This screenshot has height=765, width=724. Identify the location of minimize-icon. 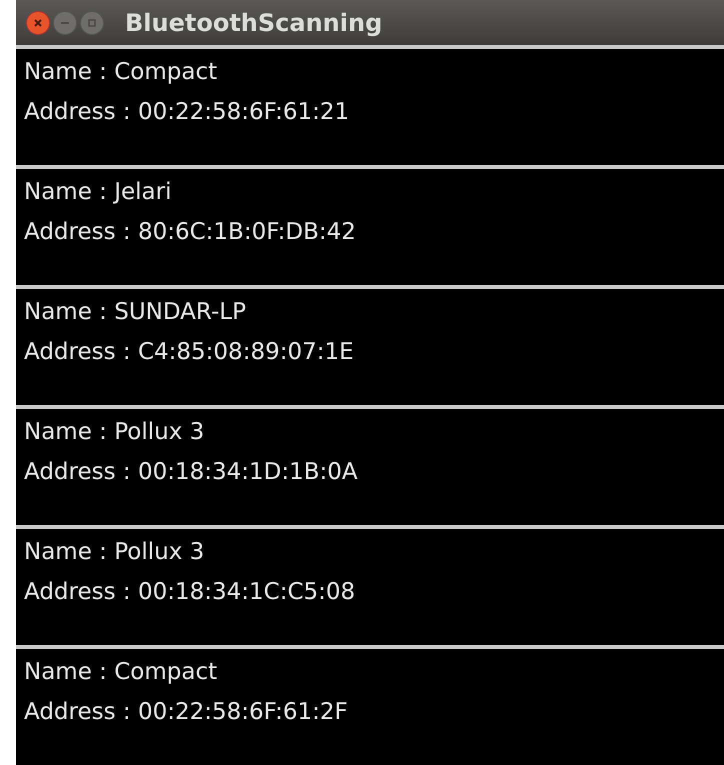
(65, 22).